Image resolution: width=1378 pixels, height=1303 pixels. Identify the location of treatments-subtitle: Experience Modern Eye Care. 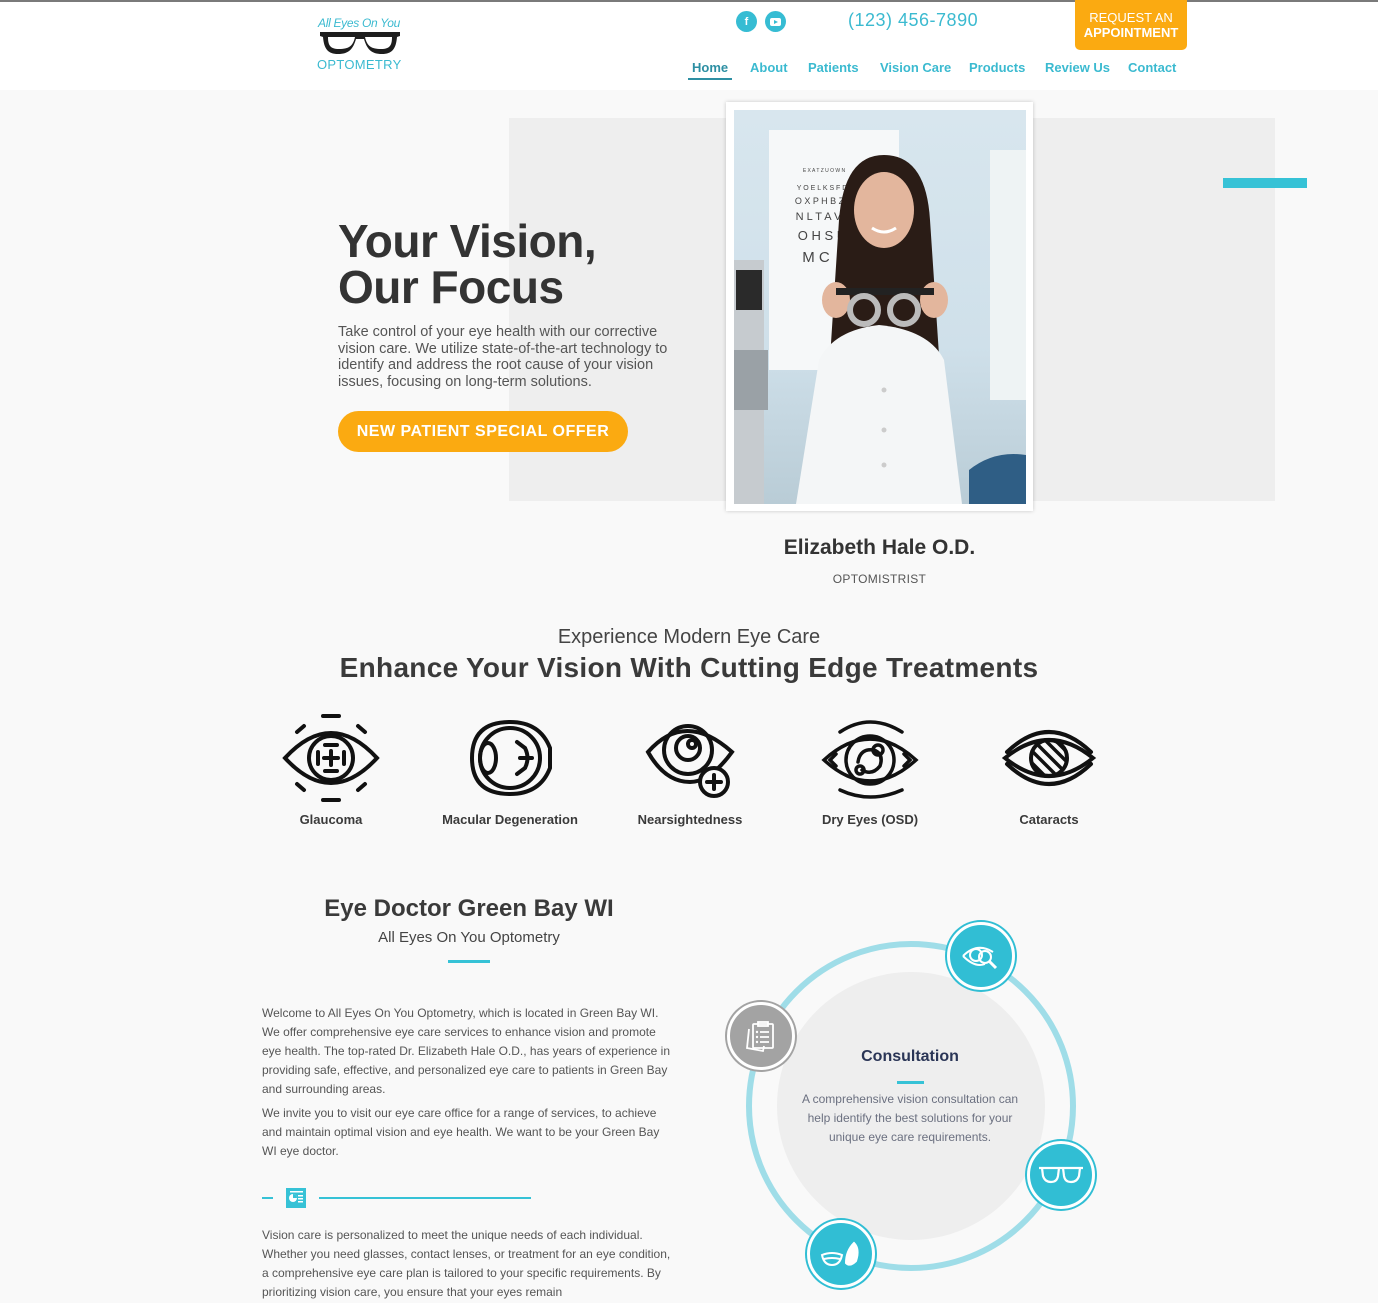
(689, 637).